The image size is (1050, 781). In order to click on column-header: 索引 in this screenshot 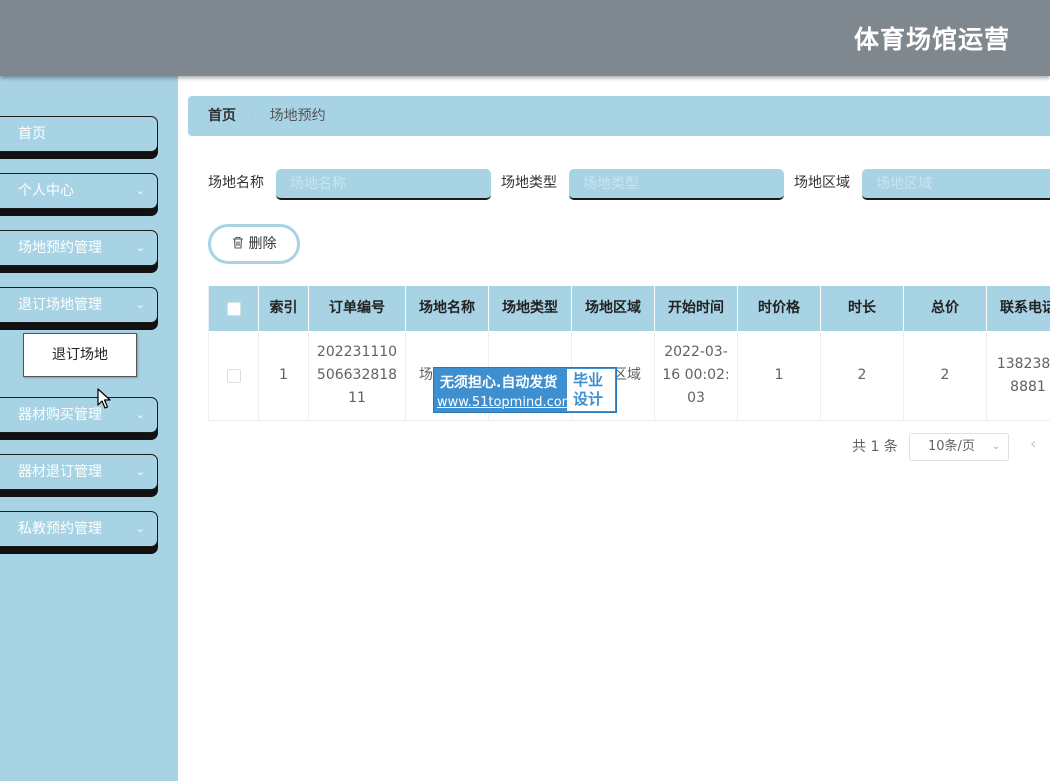, I will do `click(284, 308)`.